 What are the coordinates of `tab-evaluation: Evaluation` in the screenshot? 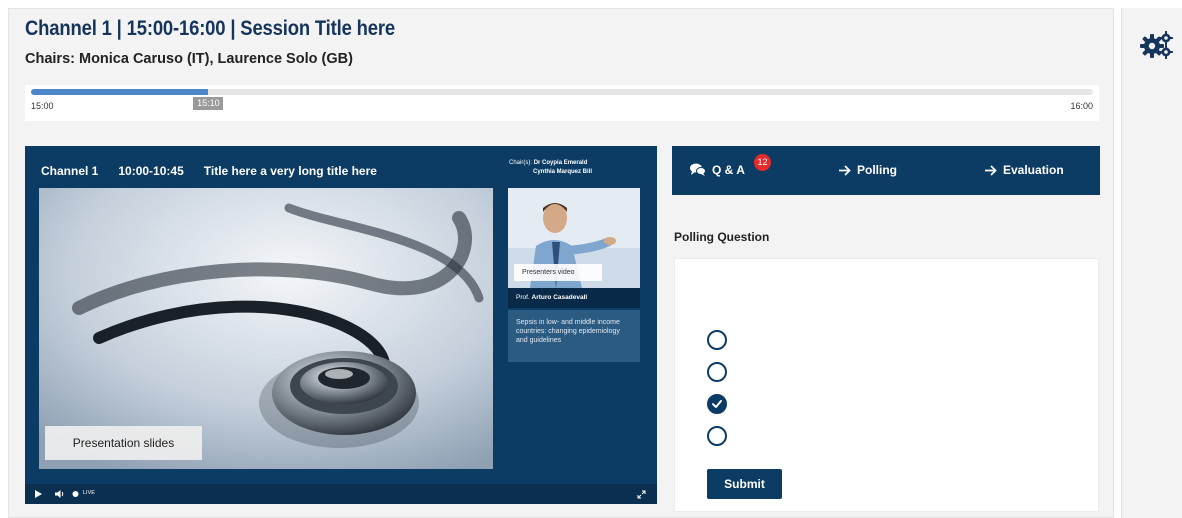 It's located at (1024, 170).